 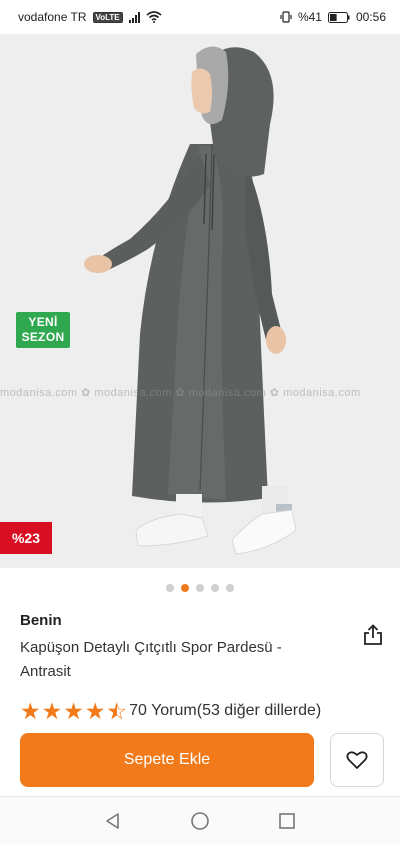 I want to click on volte-badge: VoLTE, so click(x=107, y=17).